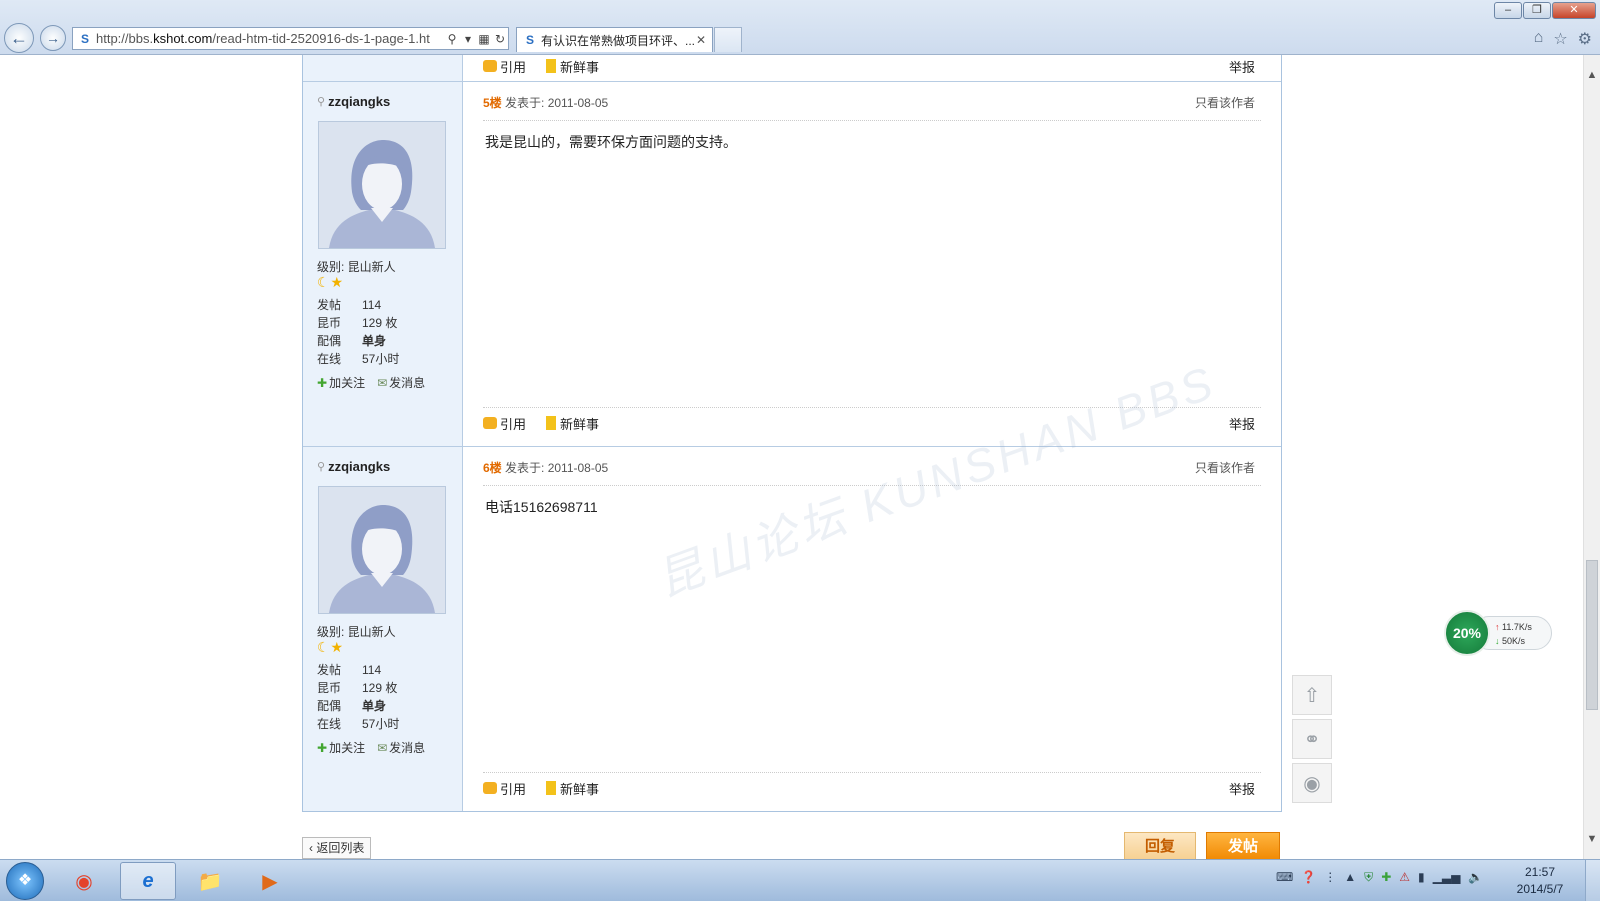  I want to click on post-footbar: 引用 新鲜事 举报, so click(872, 787).